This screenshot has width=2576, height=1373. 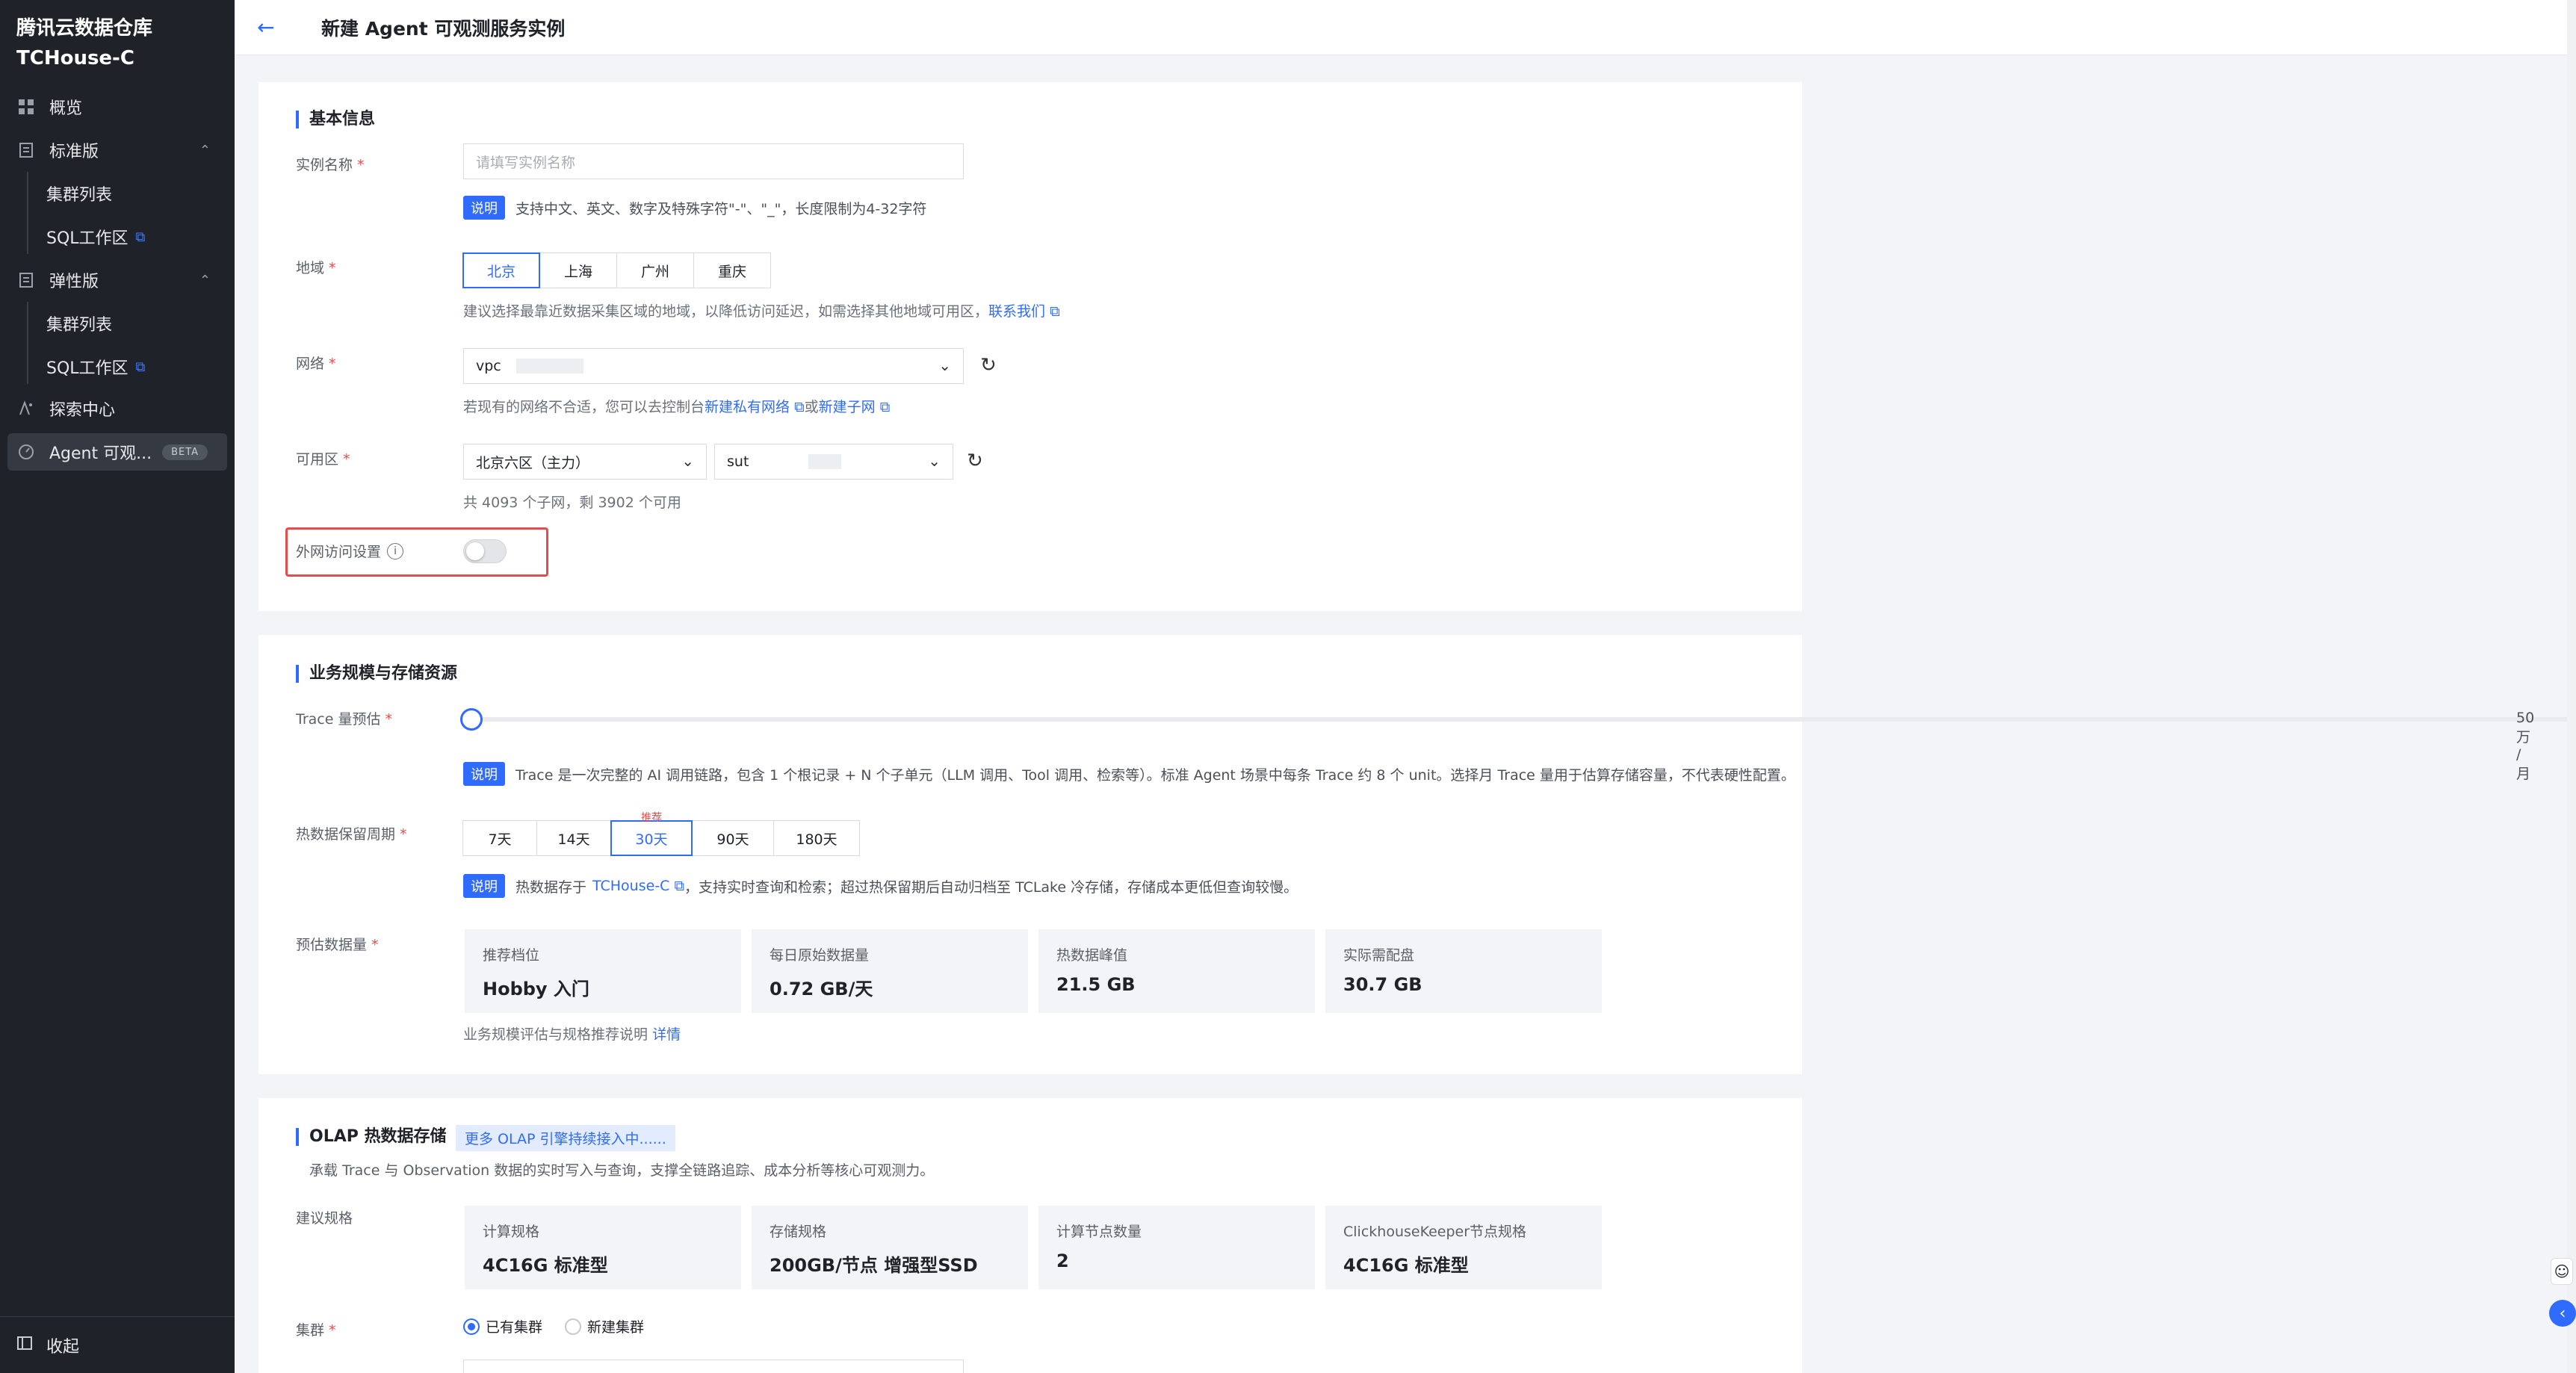 I want to click on section-title: 业务规模与存储资源, so click(x=376, y=674).